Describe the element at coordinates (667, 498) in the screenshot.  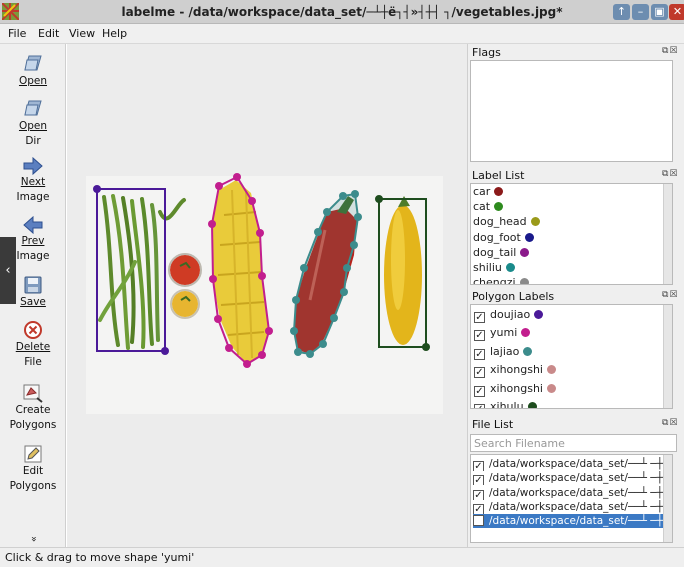
I see `file-list-scrollbar` at that location.